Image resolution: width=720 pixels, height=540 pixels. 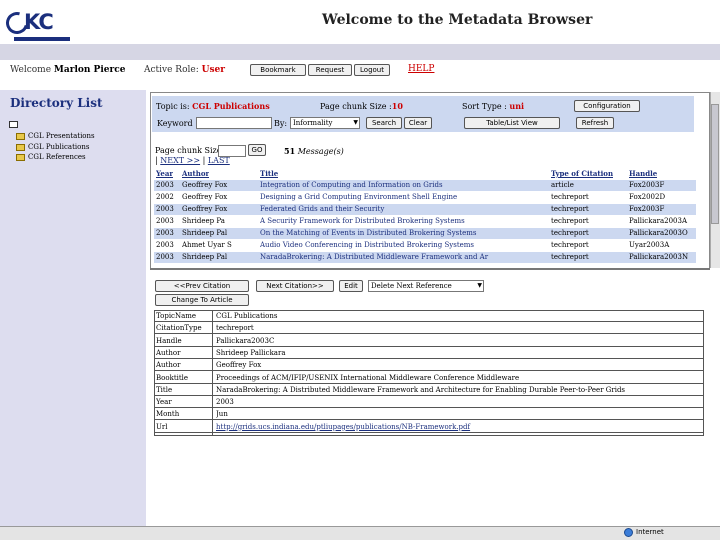 What do you see at coordinates (171, 70) in the screenshot?
I see `active-role-label: Active Role:` at bounding box center [171, 70].